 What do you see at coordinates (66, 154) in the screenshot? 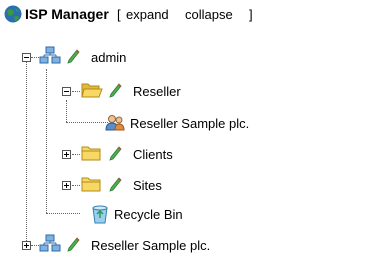
I see `expand-toggle-clients` at bounding box center [66, 154].